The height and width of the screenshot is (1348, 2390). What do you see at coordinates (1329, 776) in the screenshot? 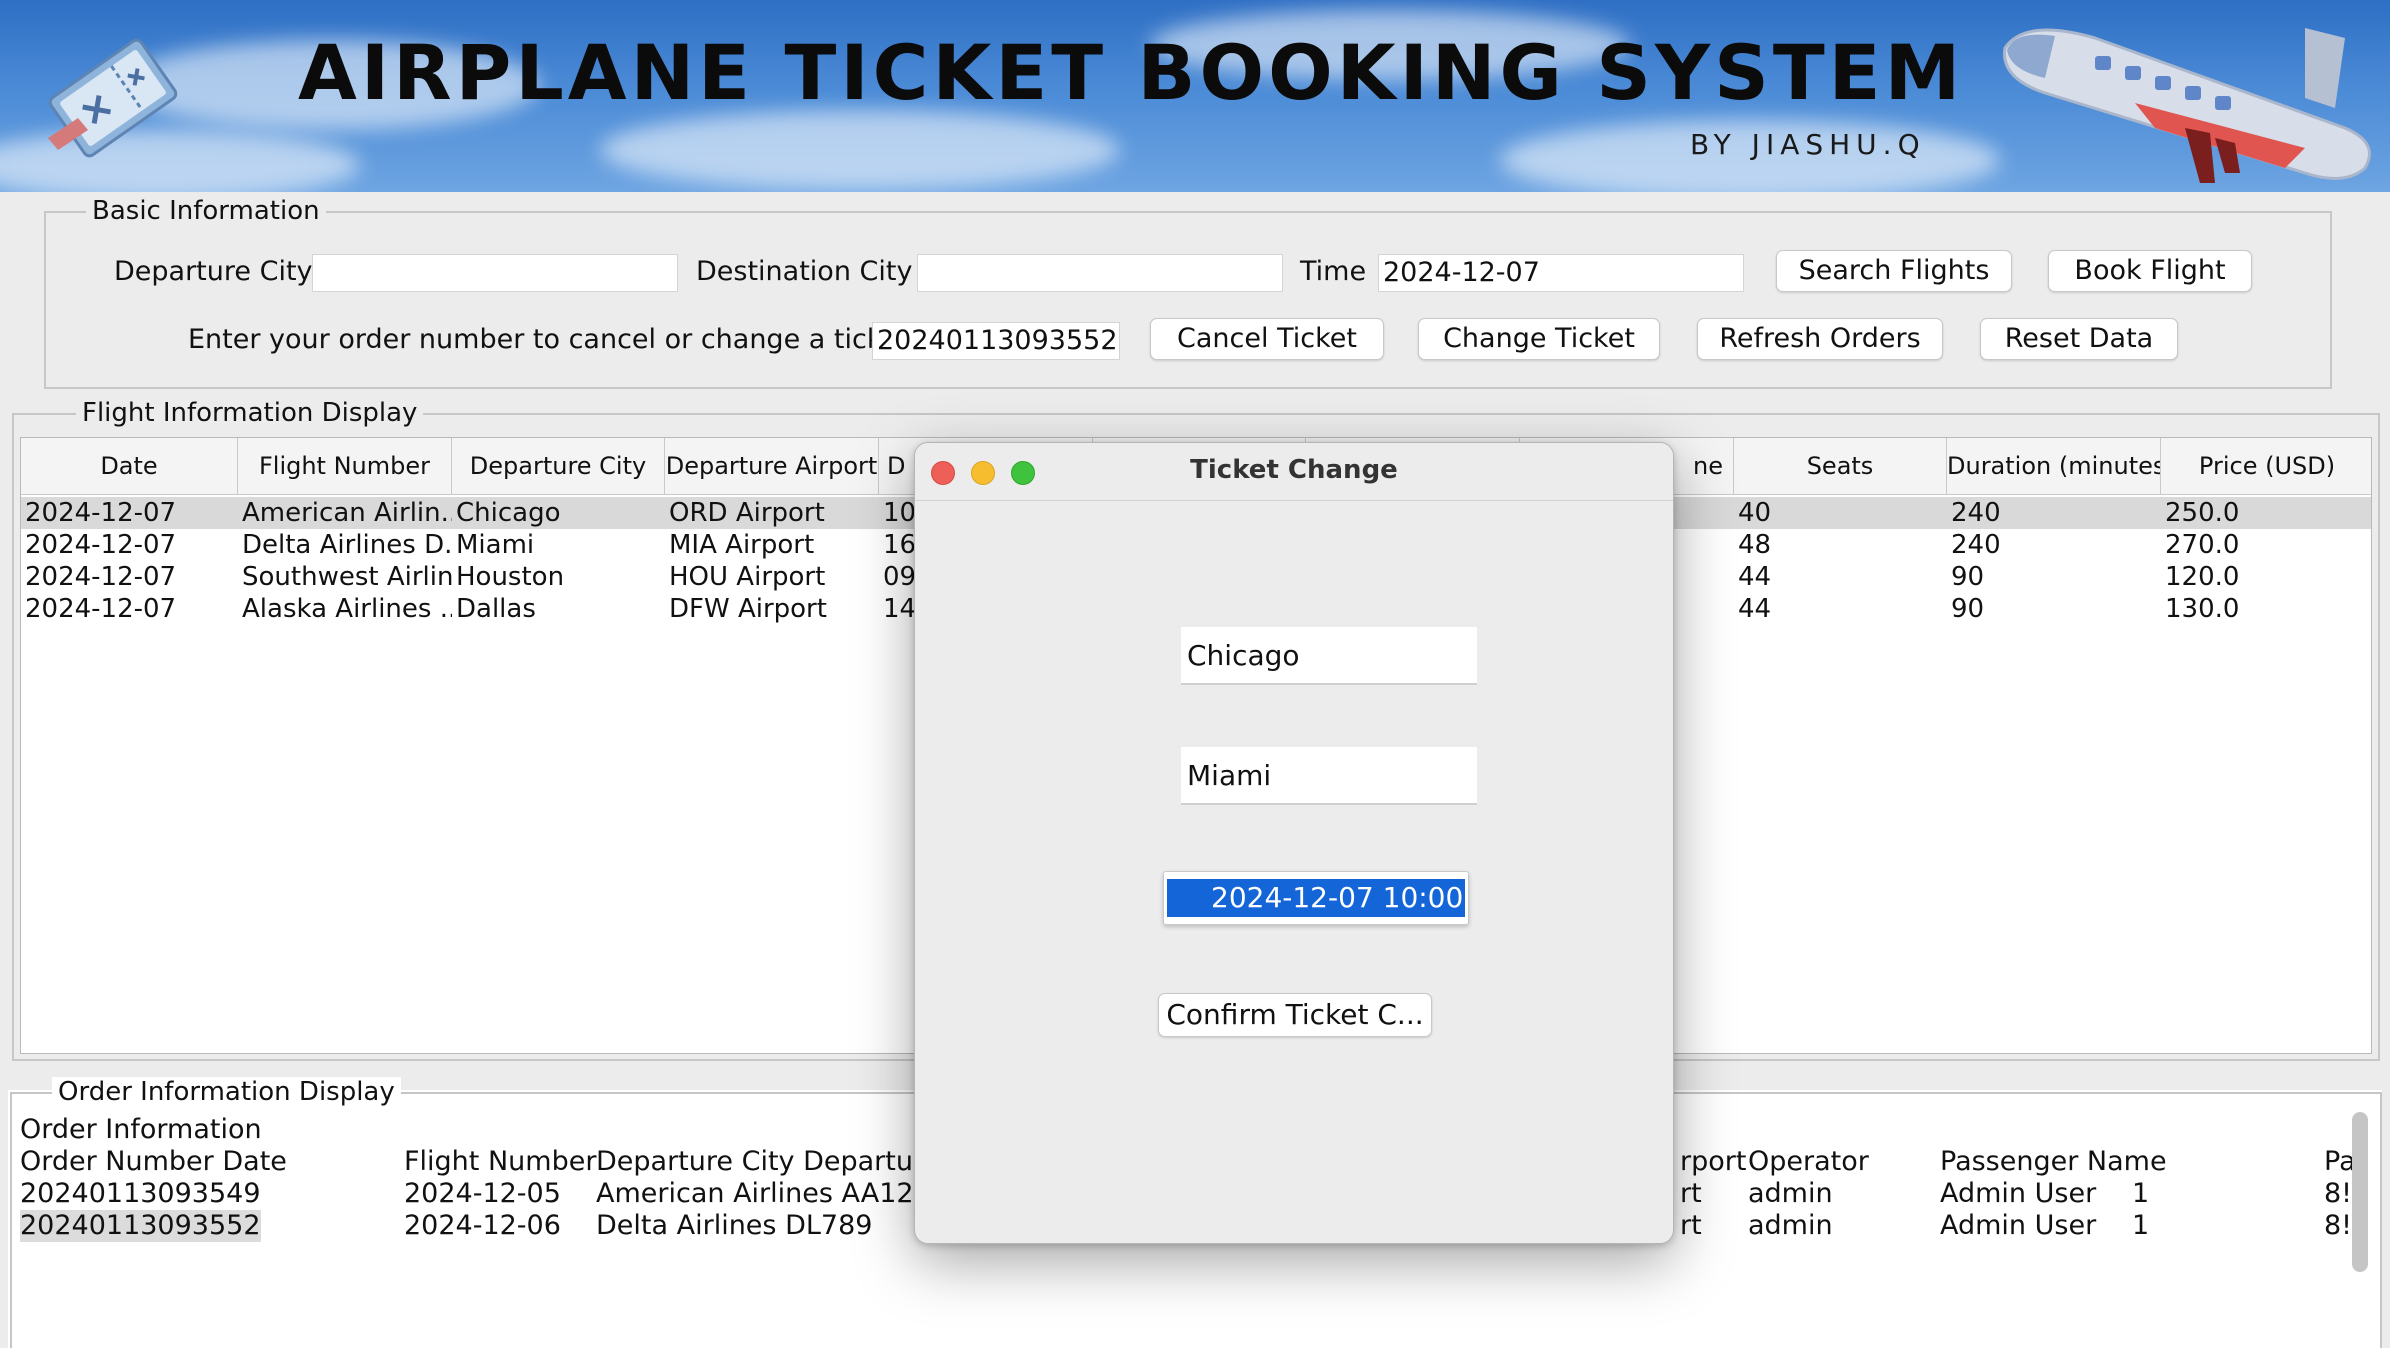
I see `new-destination-city-input: Miami` at bounding box center [1329, 776].